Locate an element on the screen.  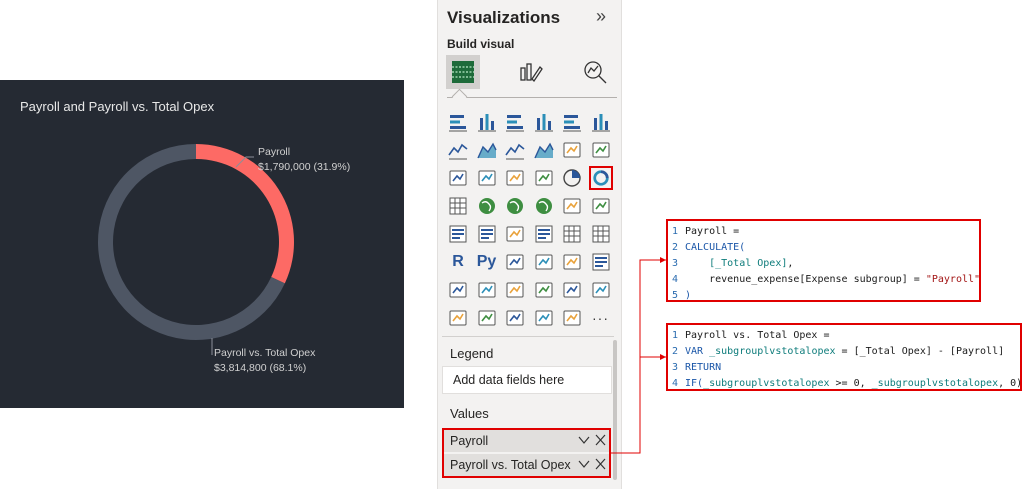
code-text: CALCULATE( is located at coordinates (715, 247).